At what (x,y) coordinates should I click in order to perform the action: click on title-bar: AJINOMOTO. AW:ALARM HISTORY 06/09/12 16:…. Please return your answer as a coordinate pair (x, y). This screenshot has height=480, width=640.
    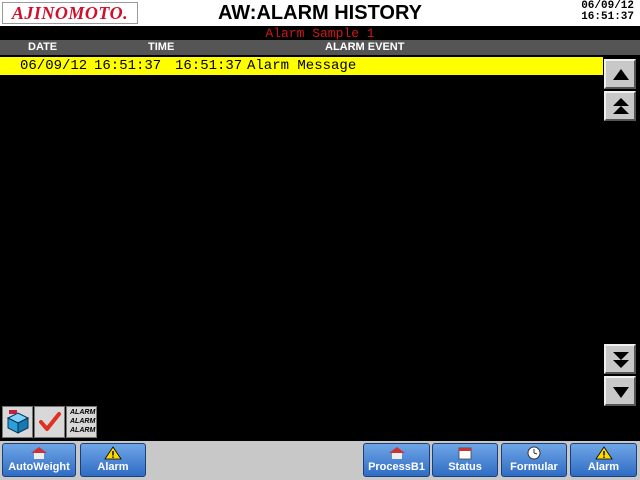
    Looking at the image, I should click on (320, 13).